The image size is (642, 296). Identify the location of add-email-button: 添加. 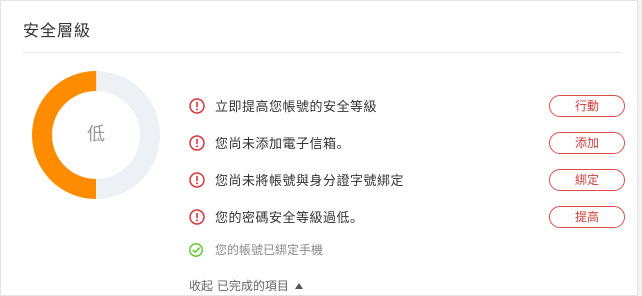
(587, 142).